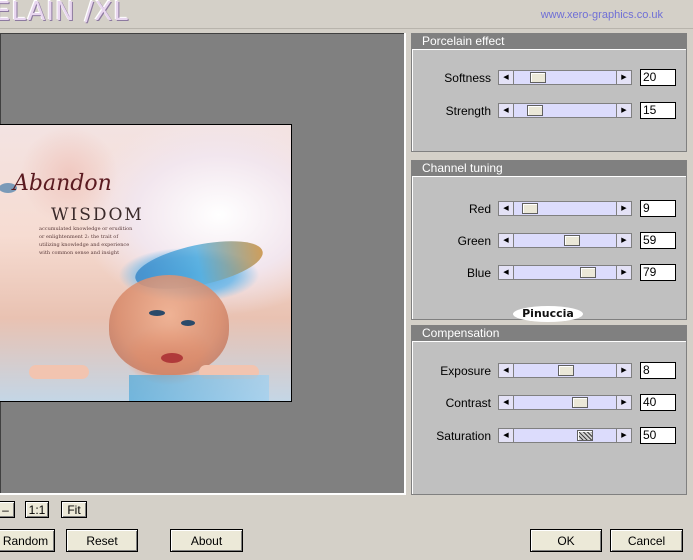  I want to click on contrast-track, so click(565, 402).